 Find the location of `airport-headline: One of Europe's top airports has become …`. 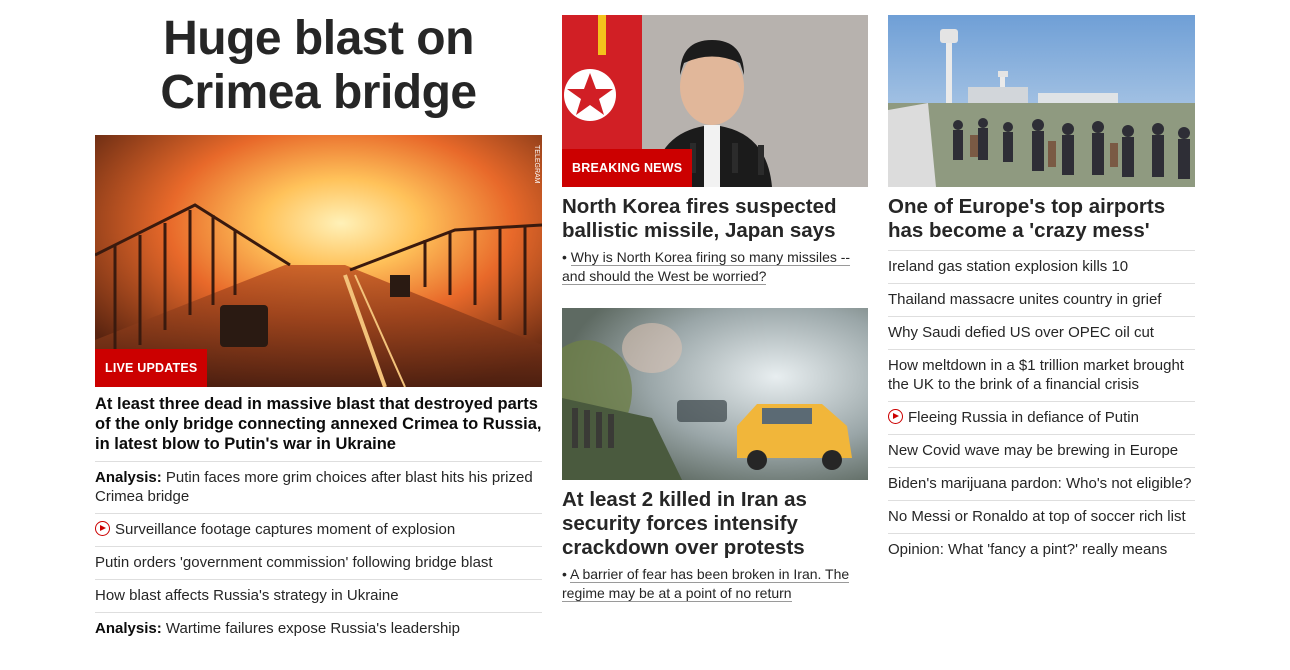

airport-headline: One of Europe's top airports has become … is located at coordinates (1041, 219).